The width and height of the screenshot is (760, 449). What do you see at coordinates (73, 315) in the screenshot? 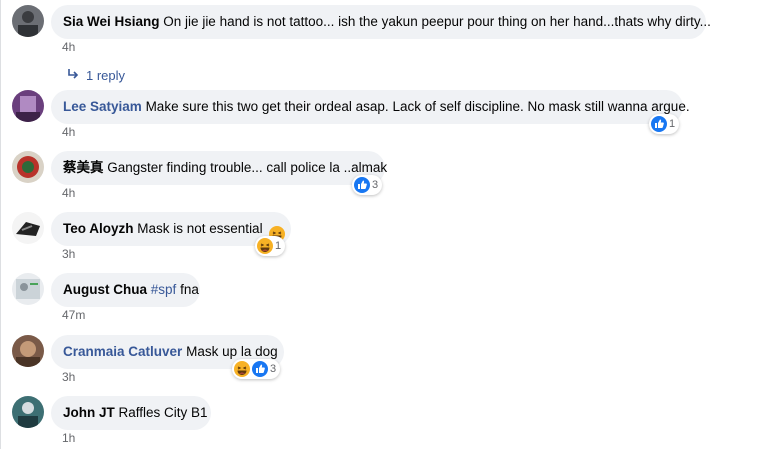
I see `comment-timestamp: 47m` at bounding box center [73, 315].